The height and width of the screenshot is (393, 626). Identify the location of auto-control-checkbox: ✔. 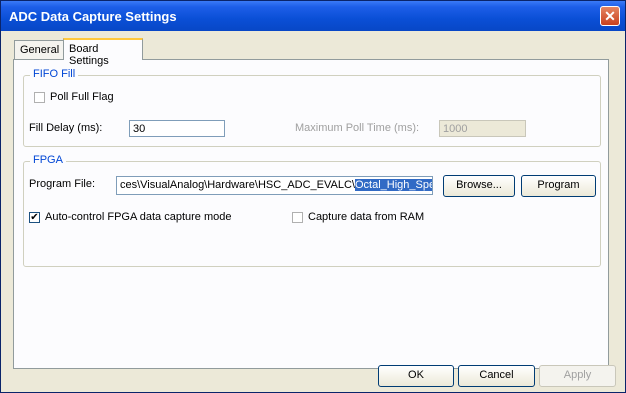
(34, 217).